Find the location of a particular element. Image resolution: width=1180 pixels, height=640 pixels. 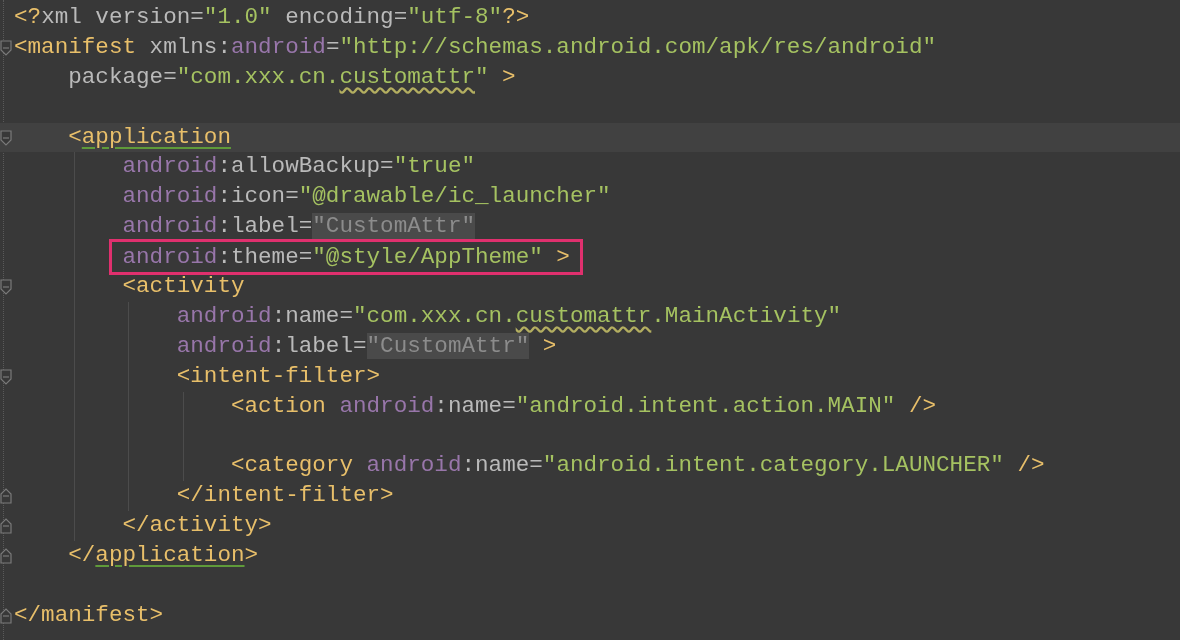

code-line: <category android:name="android.intent.category.LAUNCHER" /> is located at coordinates (637, 466).